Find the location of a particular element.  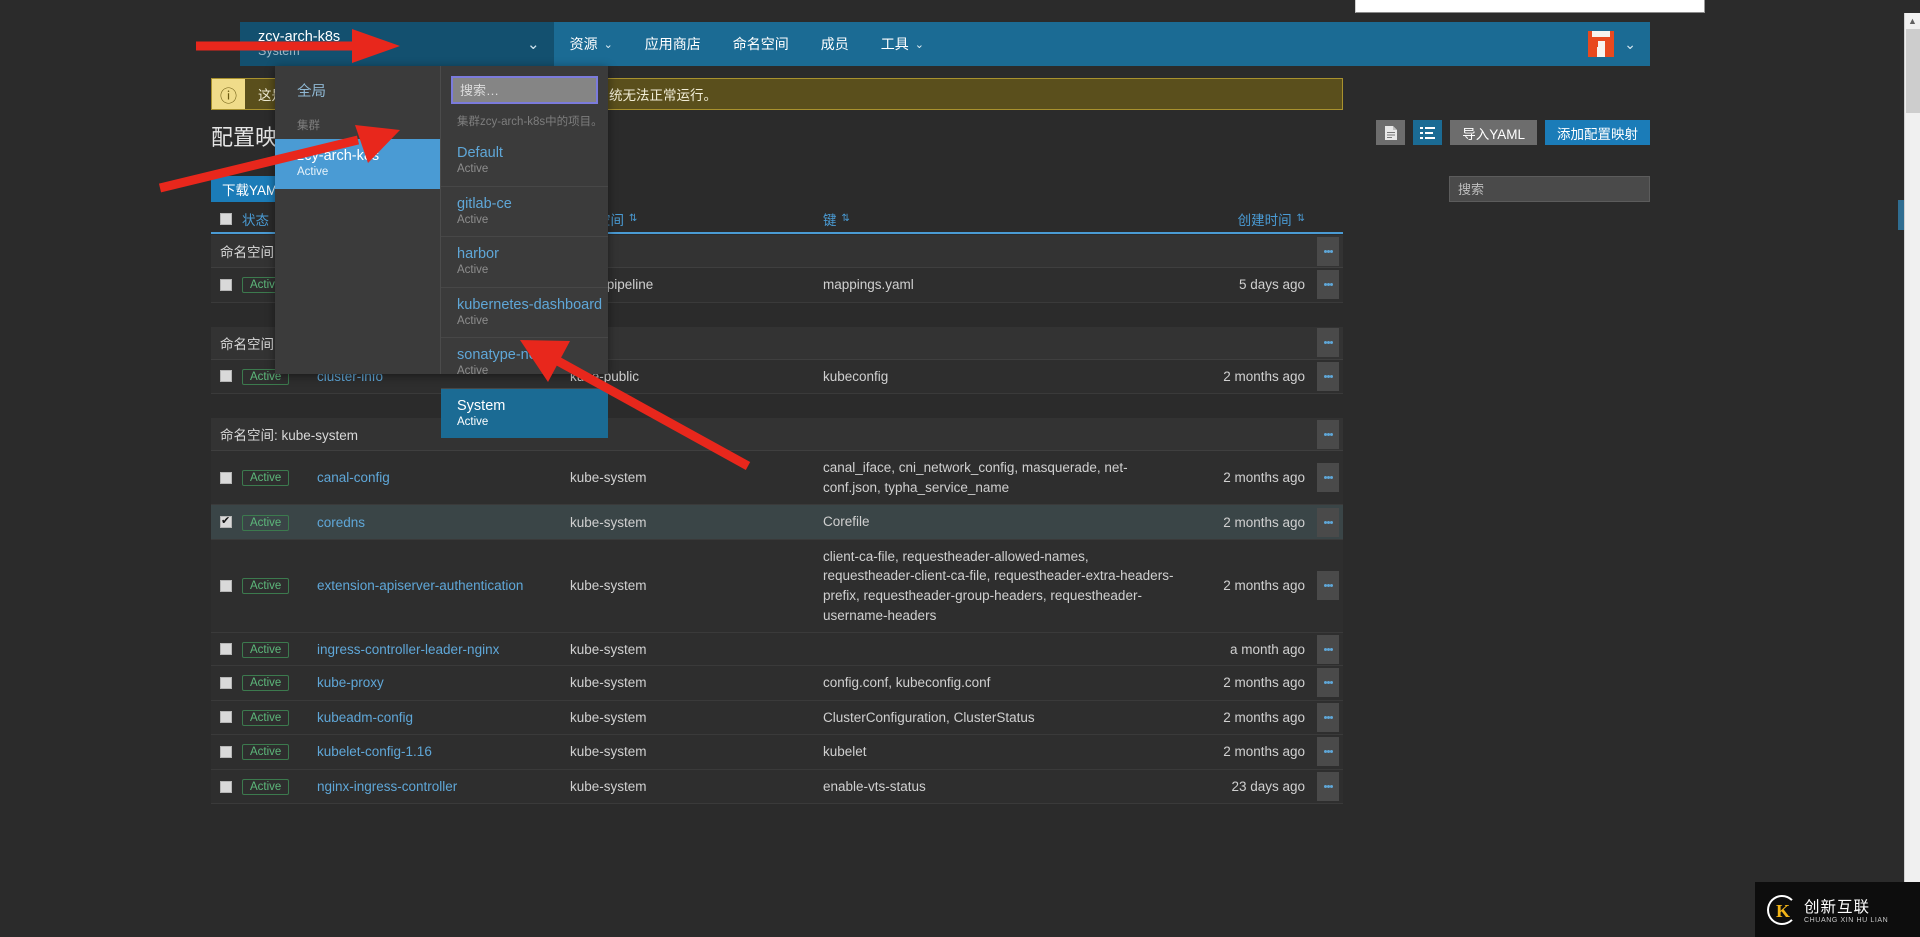

column-created: 创建时间 ⇅ is located at coordinates (1249, 219).